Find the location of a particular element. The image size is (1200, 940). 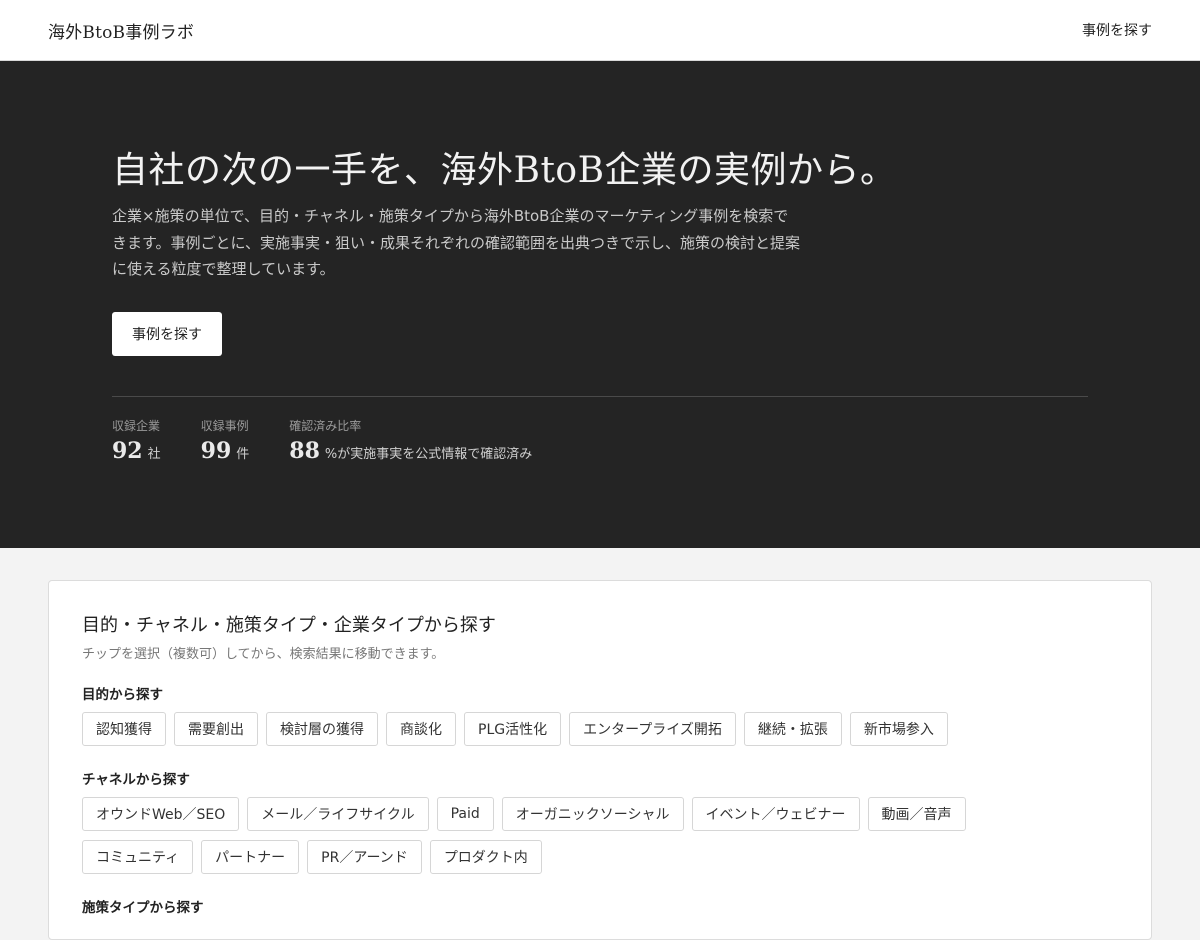

stat-number: 88 is located at coordinates (304, 451).